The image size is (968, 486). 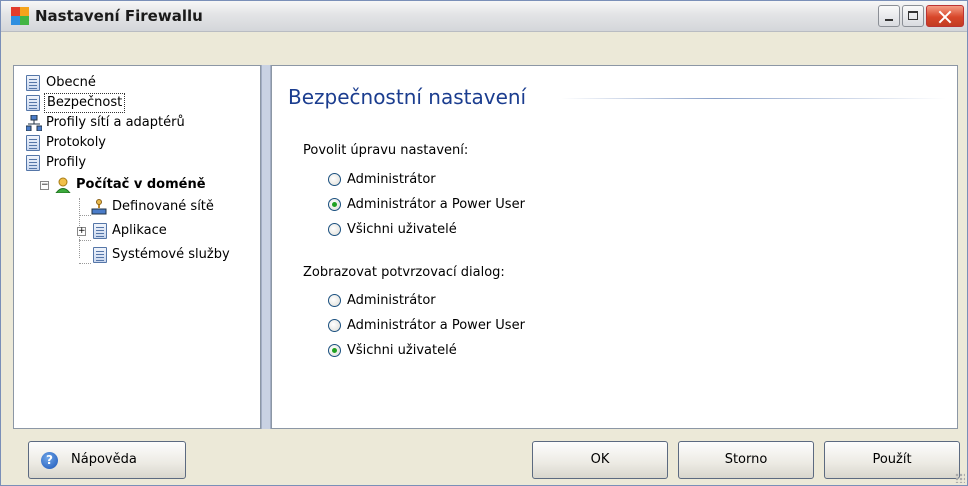 What do you see at coordinates (71, 82) in the screenshot?
I see `tree-item-label: Obecné` at bounding box center [71, 82].